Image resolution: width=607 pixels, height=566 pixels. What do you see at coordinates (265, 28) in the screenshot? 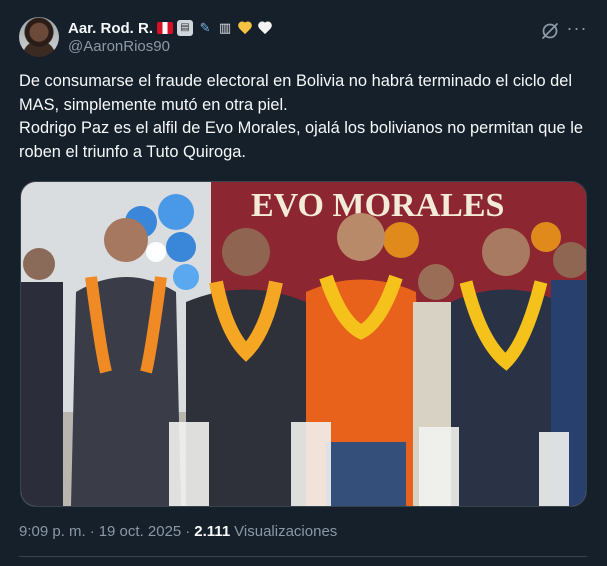
I see `white-heart-icon` at bounding box center [265, 28].